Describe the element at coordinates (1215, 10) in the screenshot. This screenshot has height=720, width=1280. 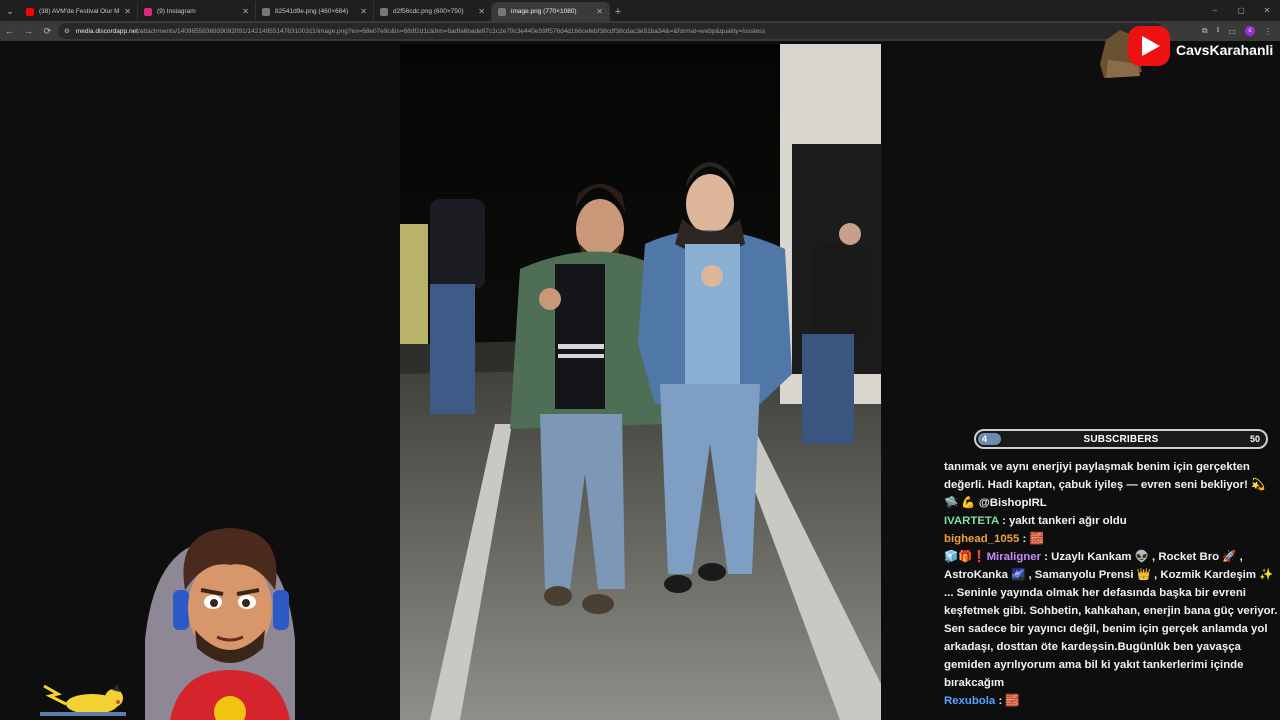
I see `minimize-icon: –` at that location.